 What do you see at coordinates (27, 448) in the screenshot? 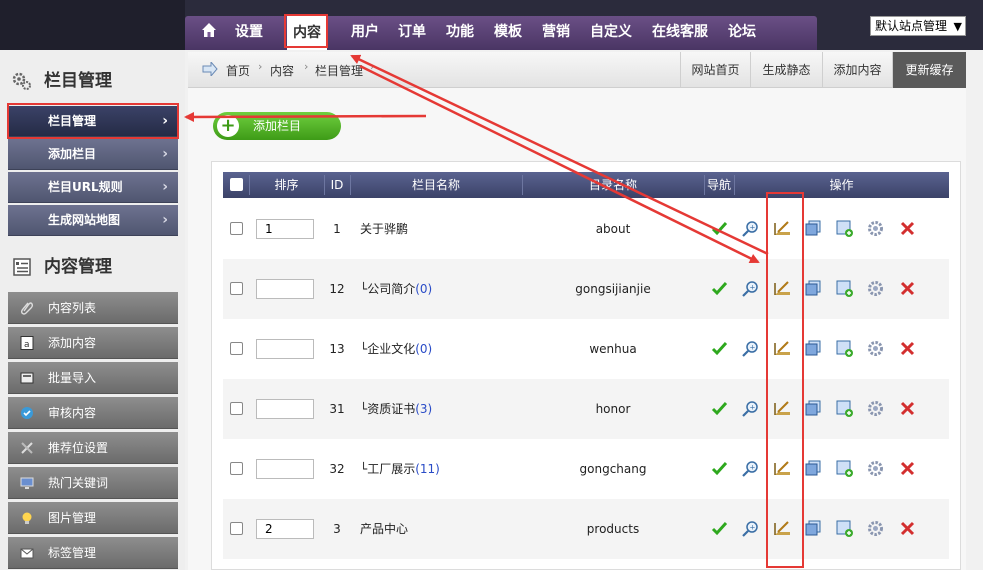
I see `tools-icon` at bounding box center [27, 448].